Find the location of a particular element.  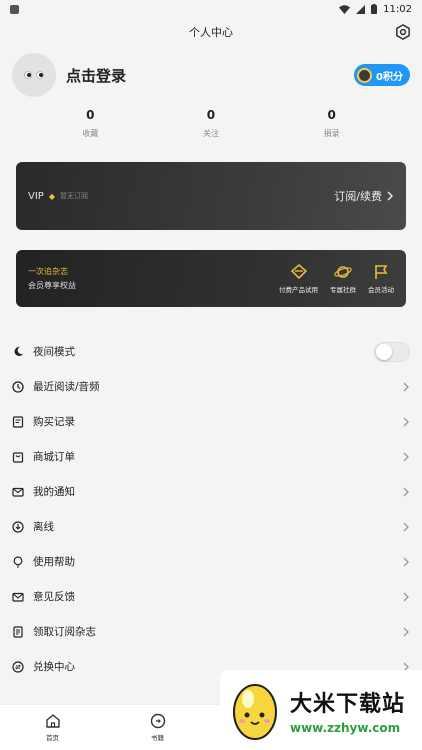

title-bar: 个人中心 is located at coordinates (211, 32).